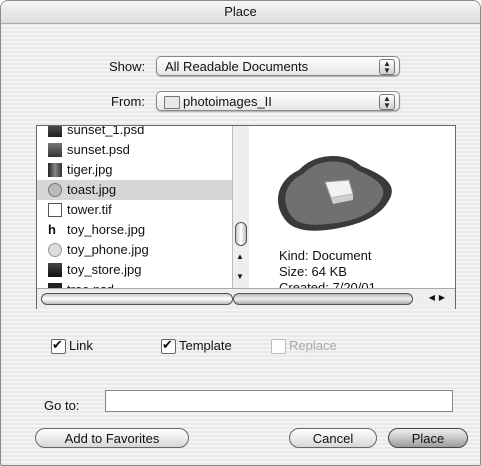  What do you see at coordinates (428, 438) in the screenshot?
I see `place-button: Place` at bounding box center [428, 438].